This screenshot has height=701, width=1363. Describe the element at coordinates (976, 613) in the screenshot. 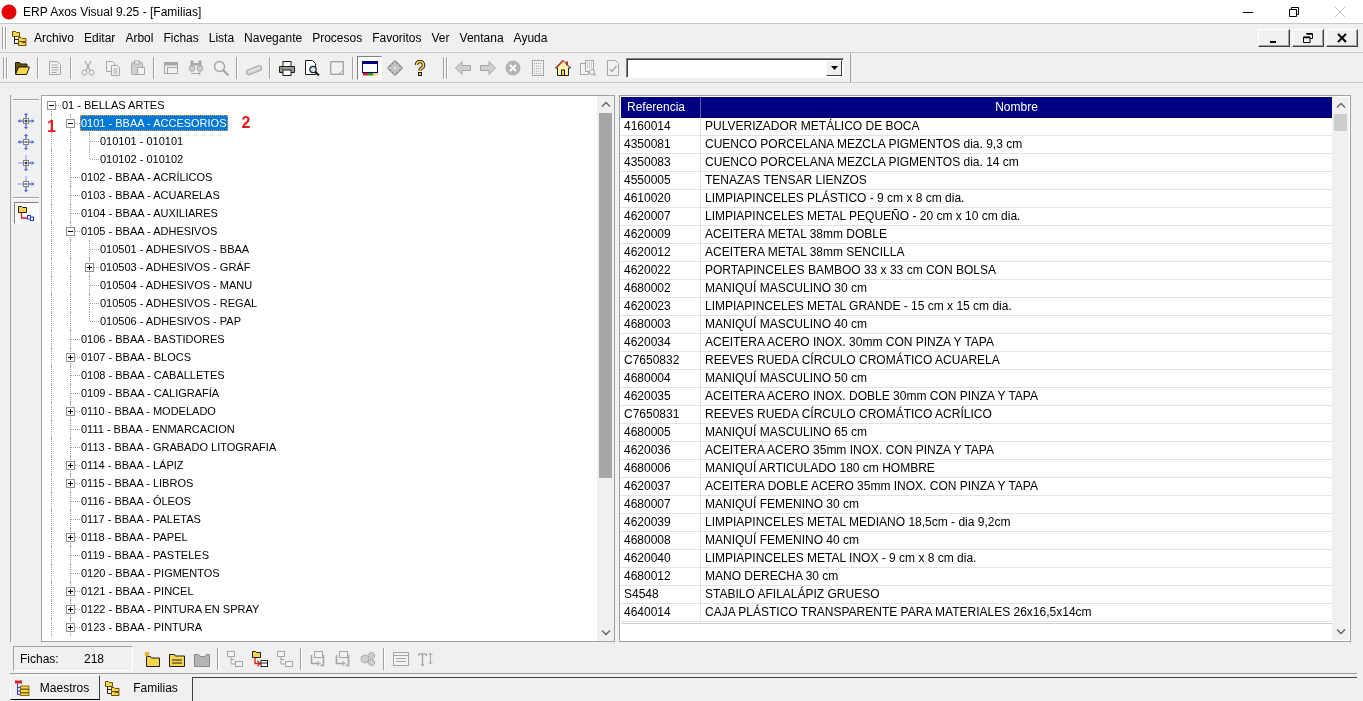

I see `table-row: 4640014 CAJA PLÁSTICO TRANSPARENTE PARA MATERIALES 26x16,5x14cm` at that location.